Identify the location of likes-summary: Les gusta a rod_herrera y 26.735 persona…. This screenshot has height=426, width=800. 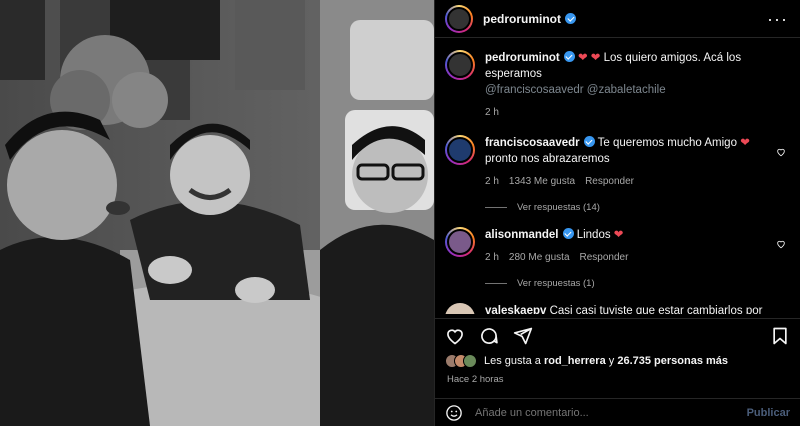
(617, 361).